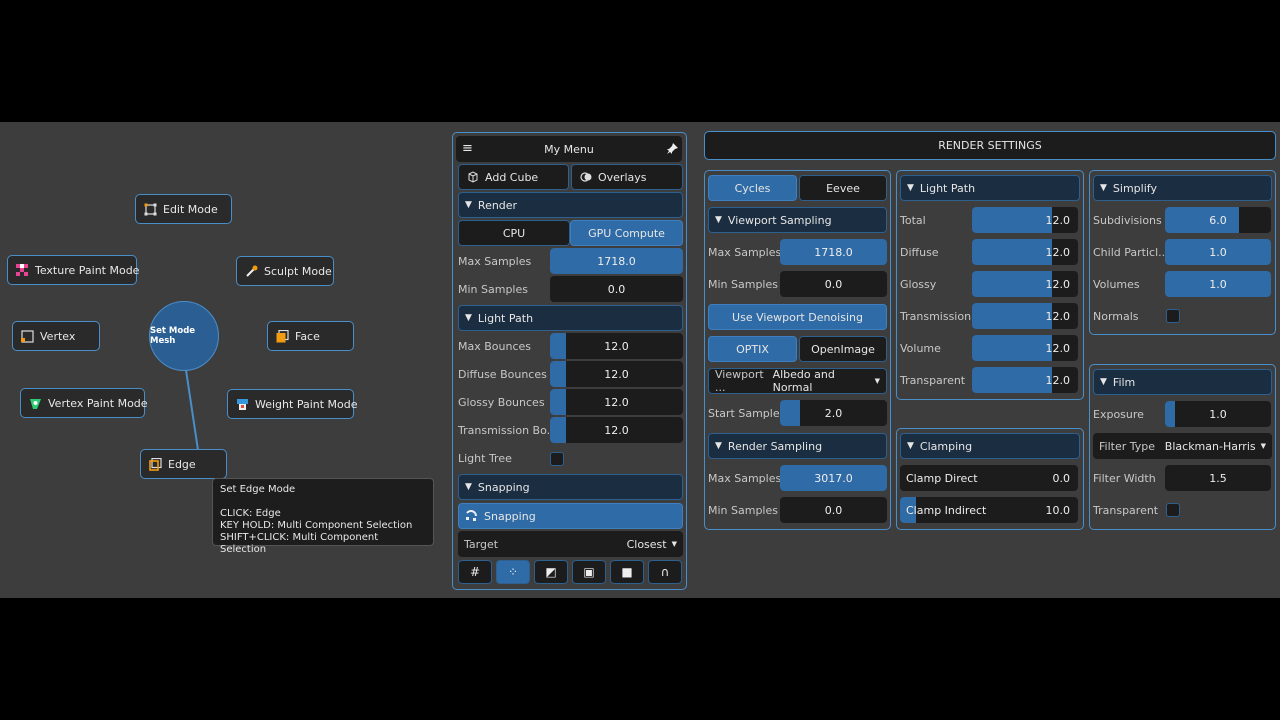  I want to click on edge-button: Edge, so click(183, 464).